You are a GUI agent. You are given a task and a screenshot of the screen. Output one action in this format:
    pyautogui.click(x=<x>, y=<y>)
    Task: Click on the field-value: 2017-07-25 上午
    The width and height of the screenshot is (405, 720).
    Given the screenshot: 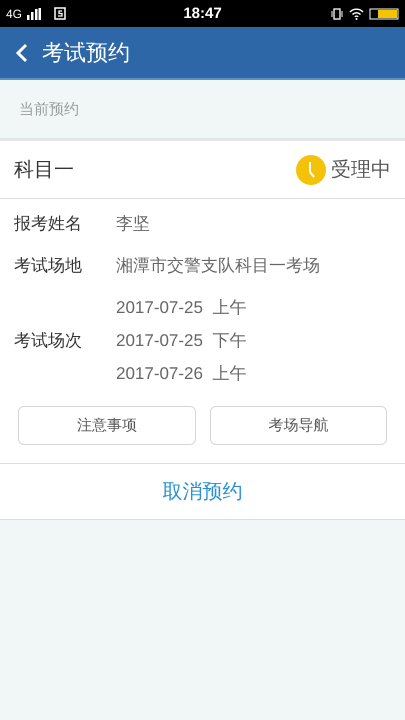 What is the action you would take?
    pyautogui.click(x=181, y=308)
    